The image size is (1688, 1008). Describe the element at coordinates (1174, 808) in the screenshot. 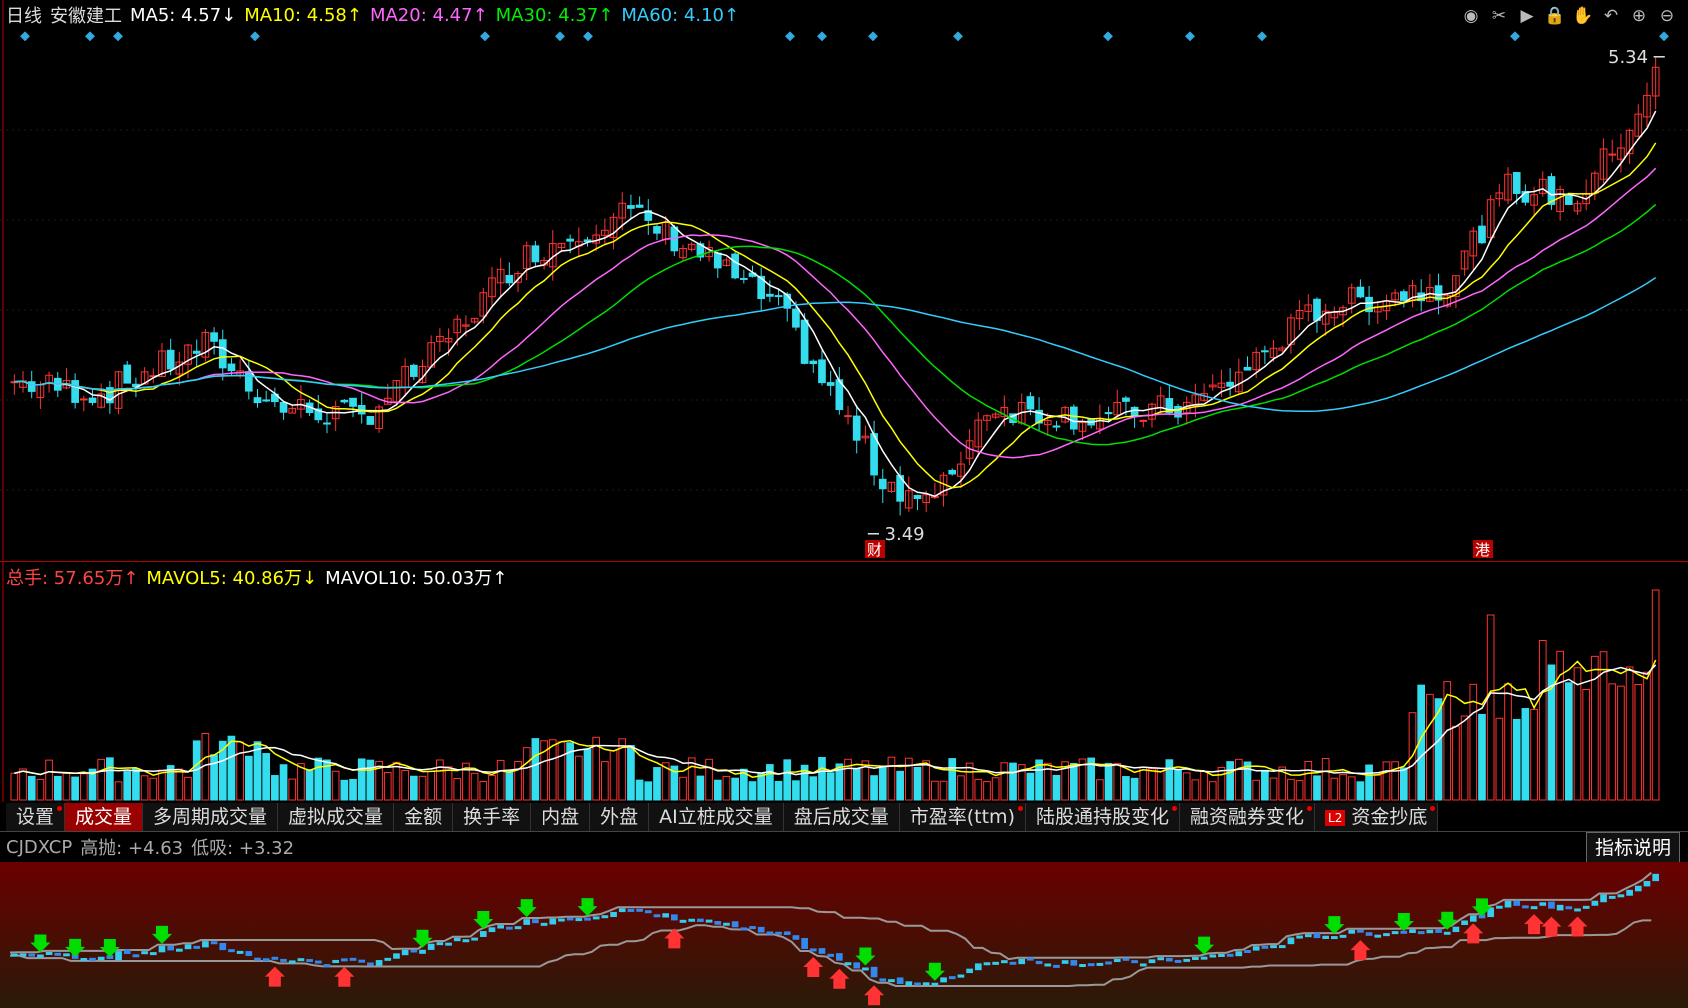

I see `tab-dot` at that location.